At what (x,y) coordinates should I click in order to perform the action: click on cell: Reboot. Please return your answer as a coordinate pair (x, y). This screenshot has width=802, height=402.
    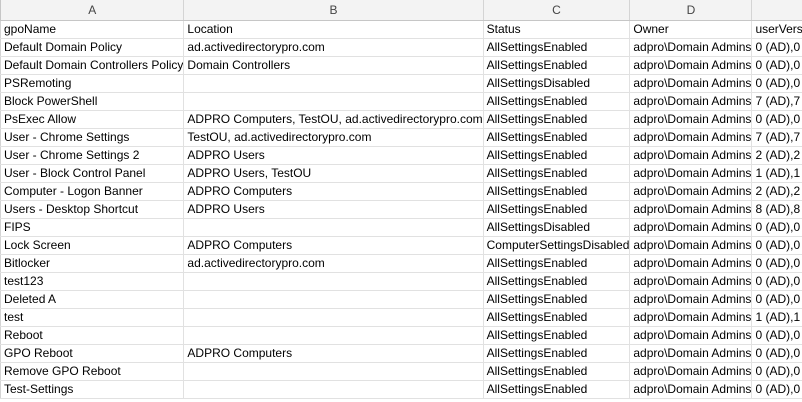
    Looking at the image, I should click on (92, 335).